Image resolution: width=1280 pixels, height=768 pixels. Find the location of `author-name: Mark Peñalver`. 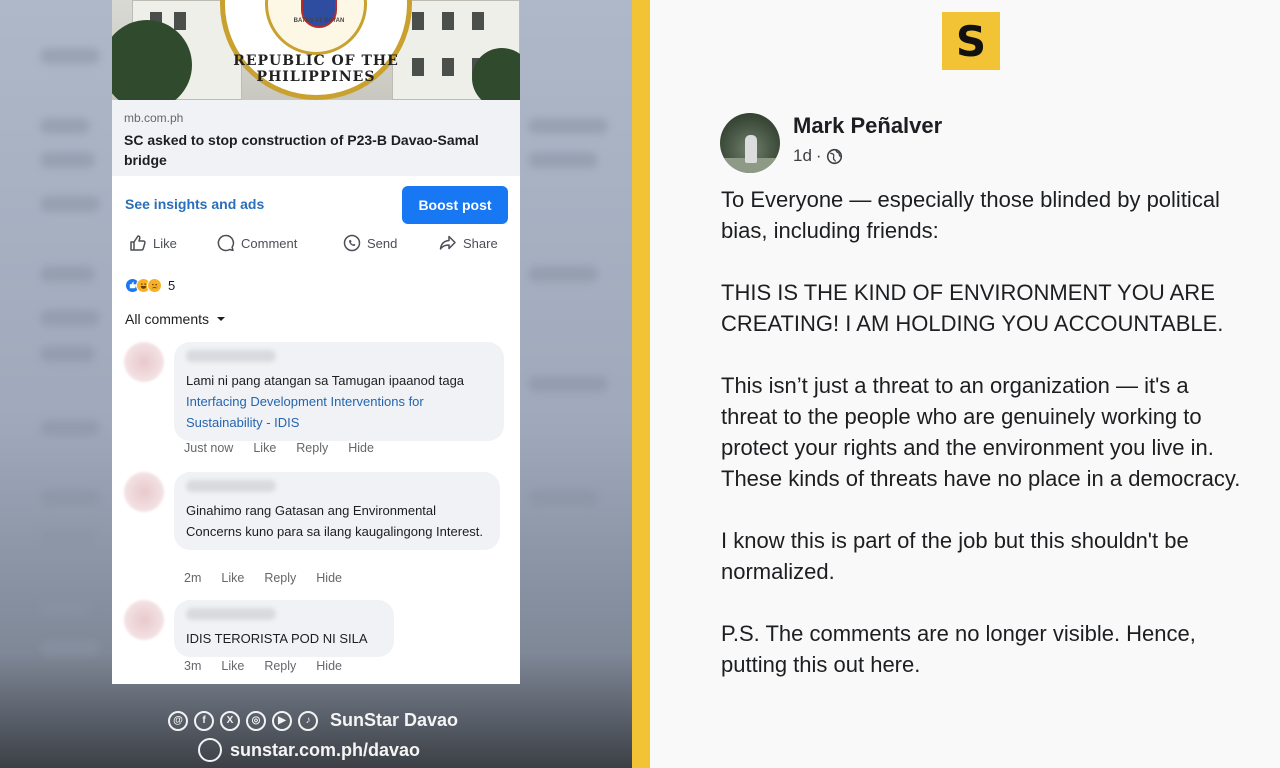

author-name: Mark Peñalver is located at coordinates (867, 126).